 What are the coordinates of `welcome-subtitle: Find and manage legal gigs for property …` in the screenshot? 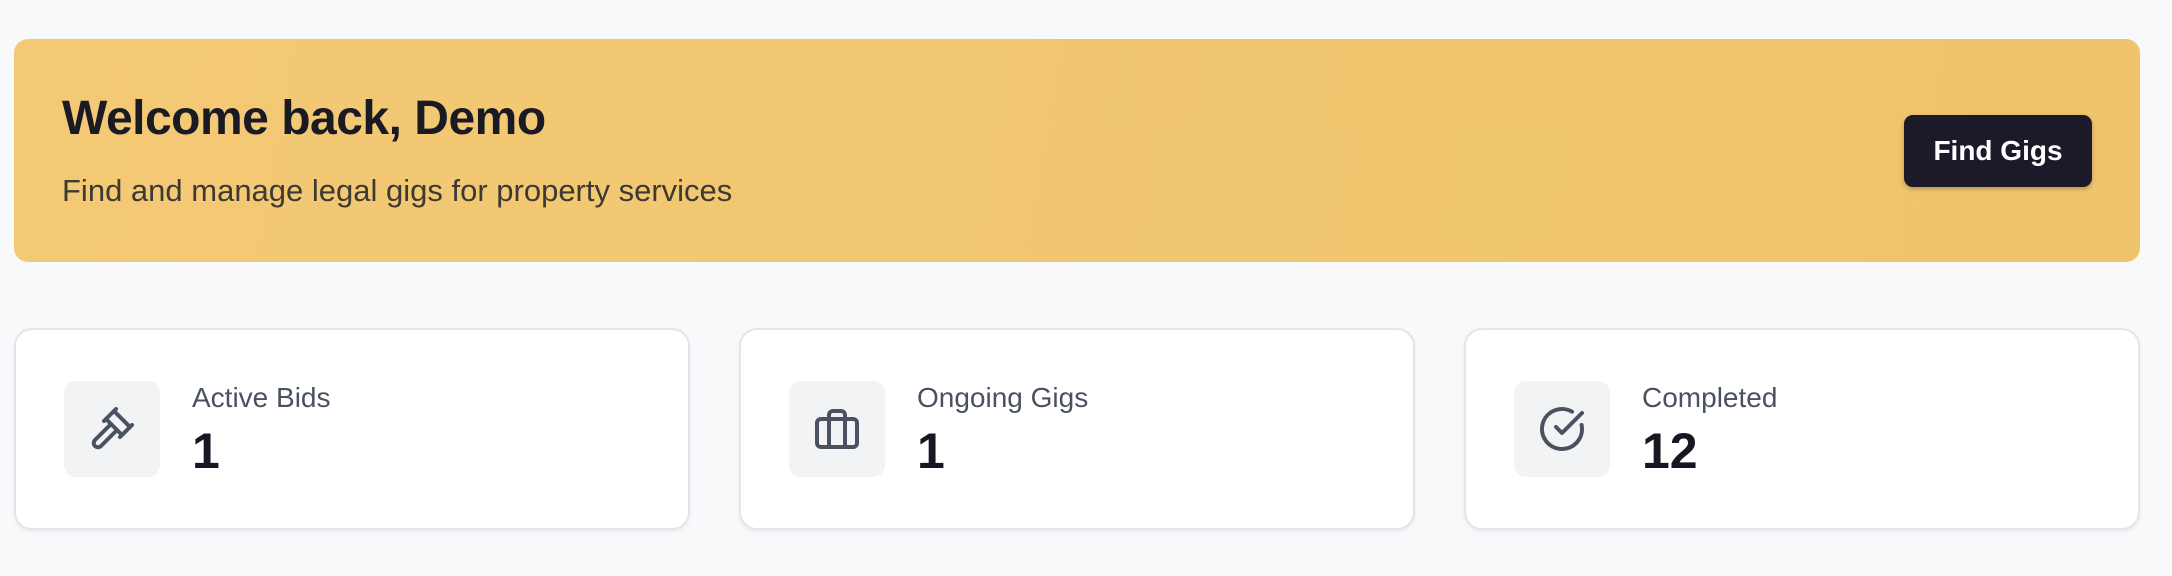 It's located at (397, 190).